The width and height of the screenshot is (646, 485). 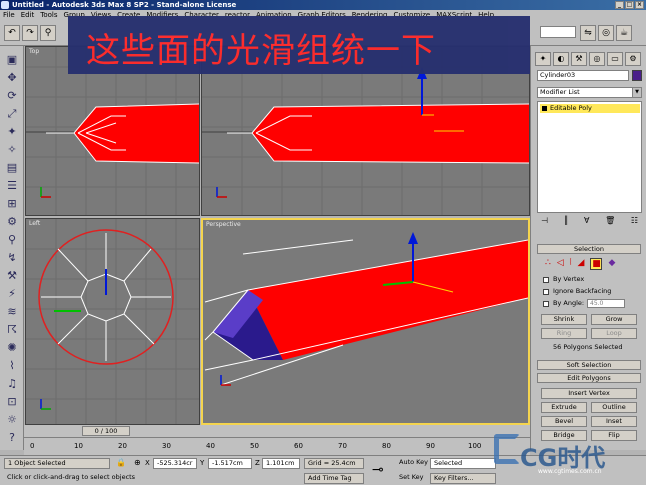 What do you see at coordinates (596, 264) in the screenshot?
I see `polygon-active-icon: ■` at bounding box center [596, 264].